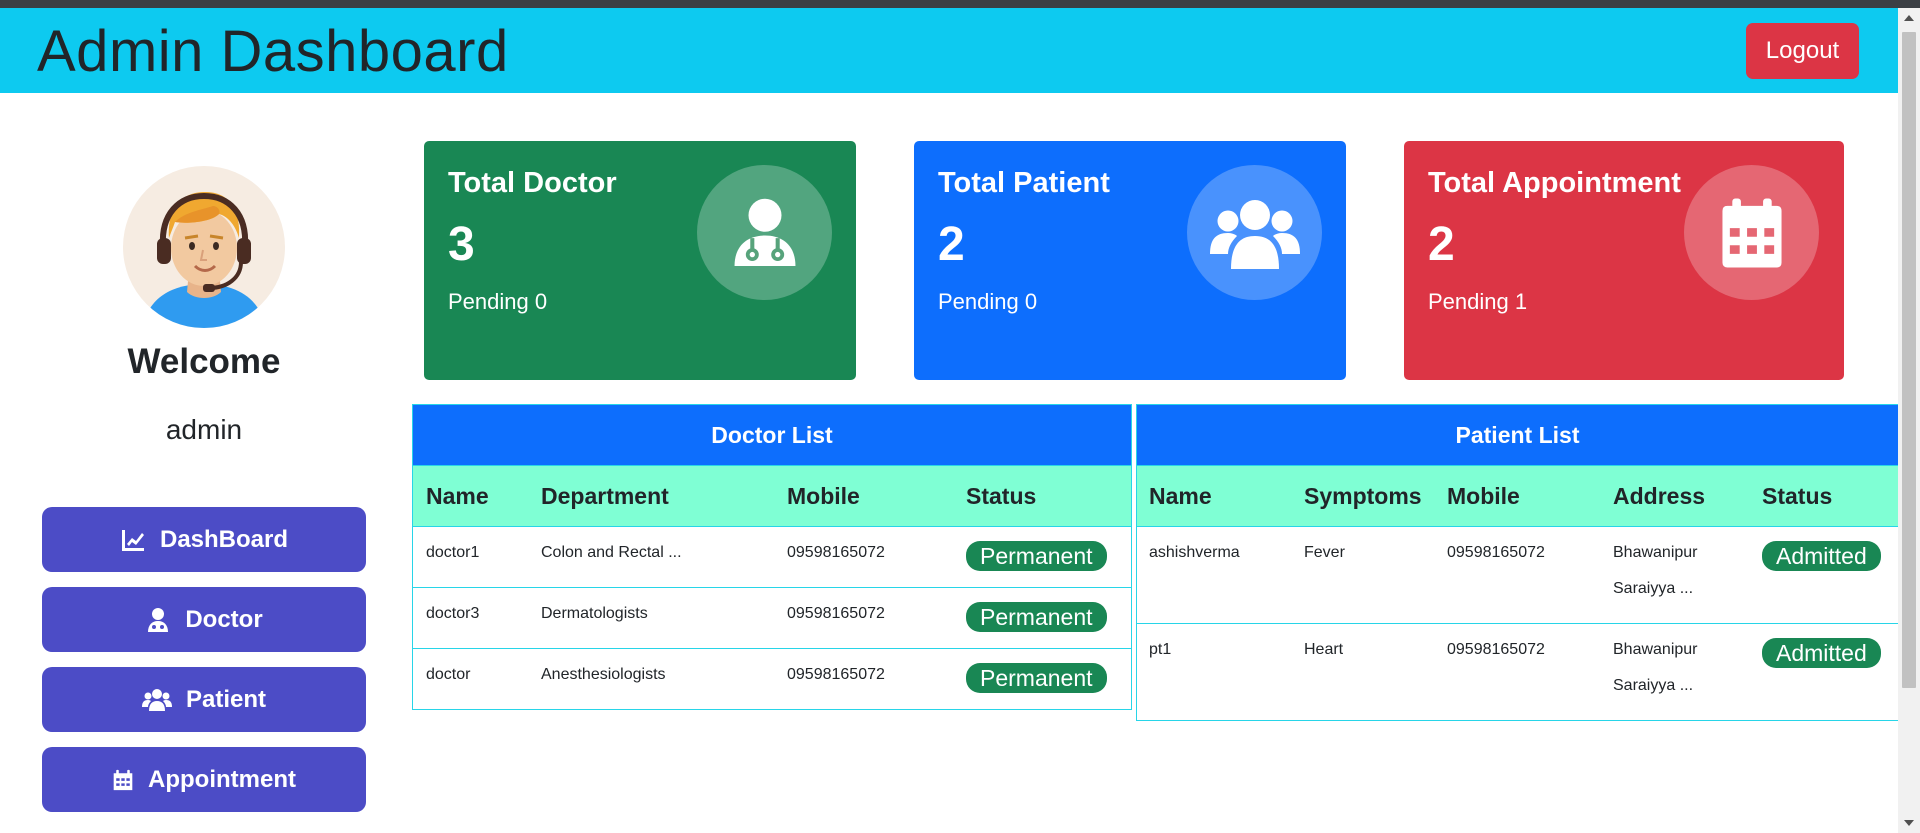 The image size is (1920, 833). Describe the element at coordinates (1324, 649) in the screenshot. I see `cell-symptoms: Heart` at that location.